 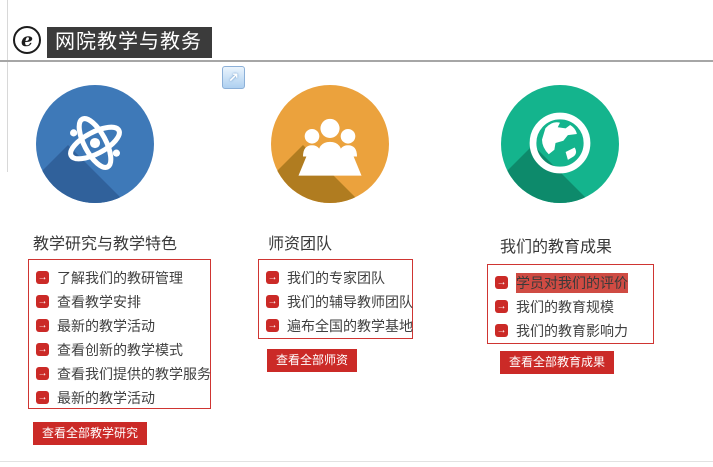 I want to click on header-divider, so click(x=356, y=61).